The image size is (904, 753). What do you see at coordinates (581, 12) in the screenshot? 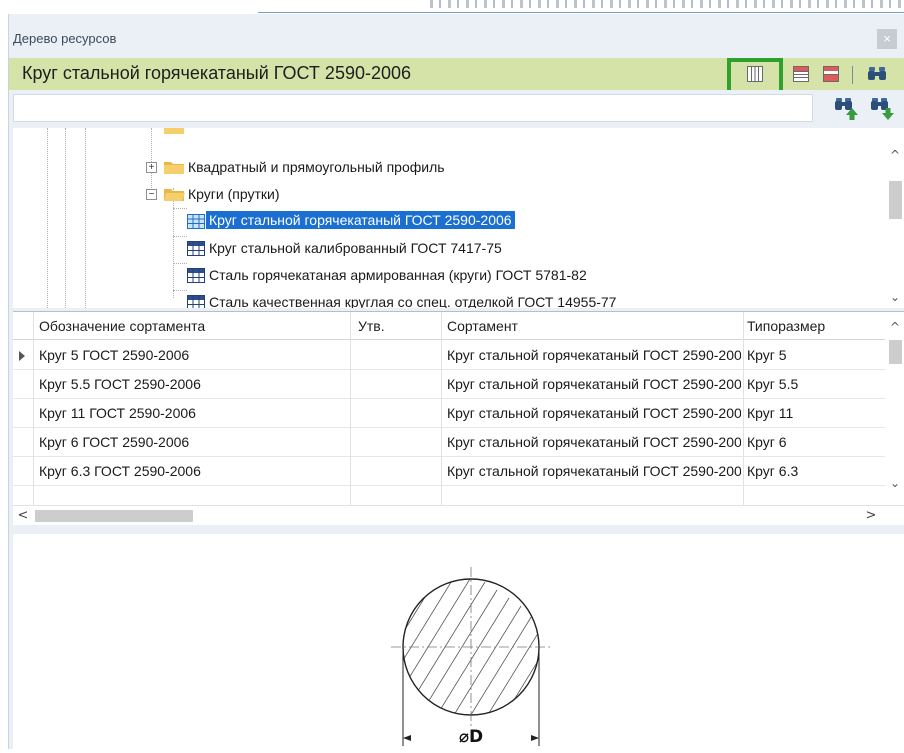
I see `background-window-border` at bounding box center [581, 12].